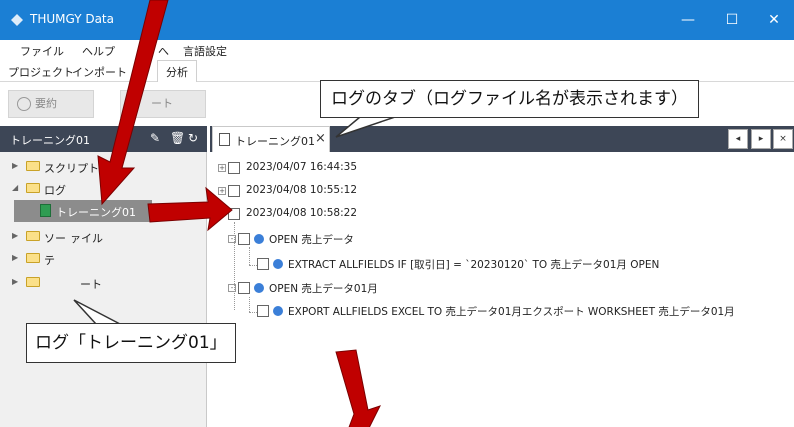  Describe the element at coordinates (509, 99) in the screenshot. I see `tab-callout: ログのタブ（ログファイル名が表示されます）` at that location.